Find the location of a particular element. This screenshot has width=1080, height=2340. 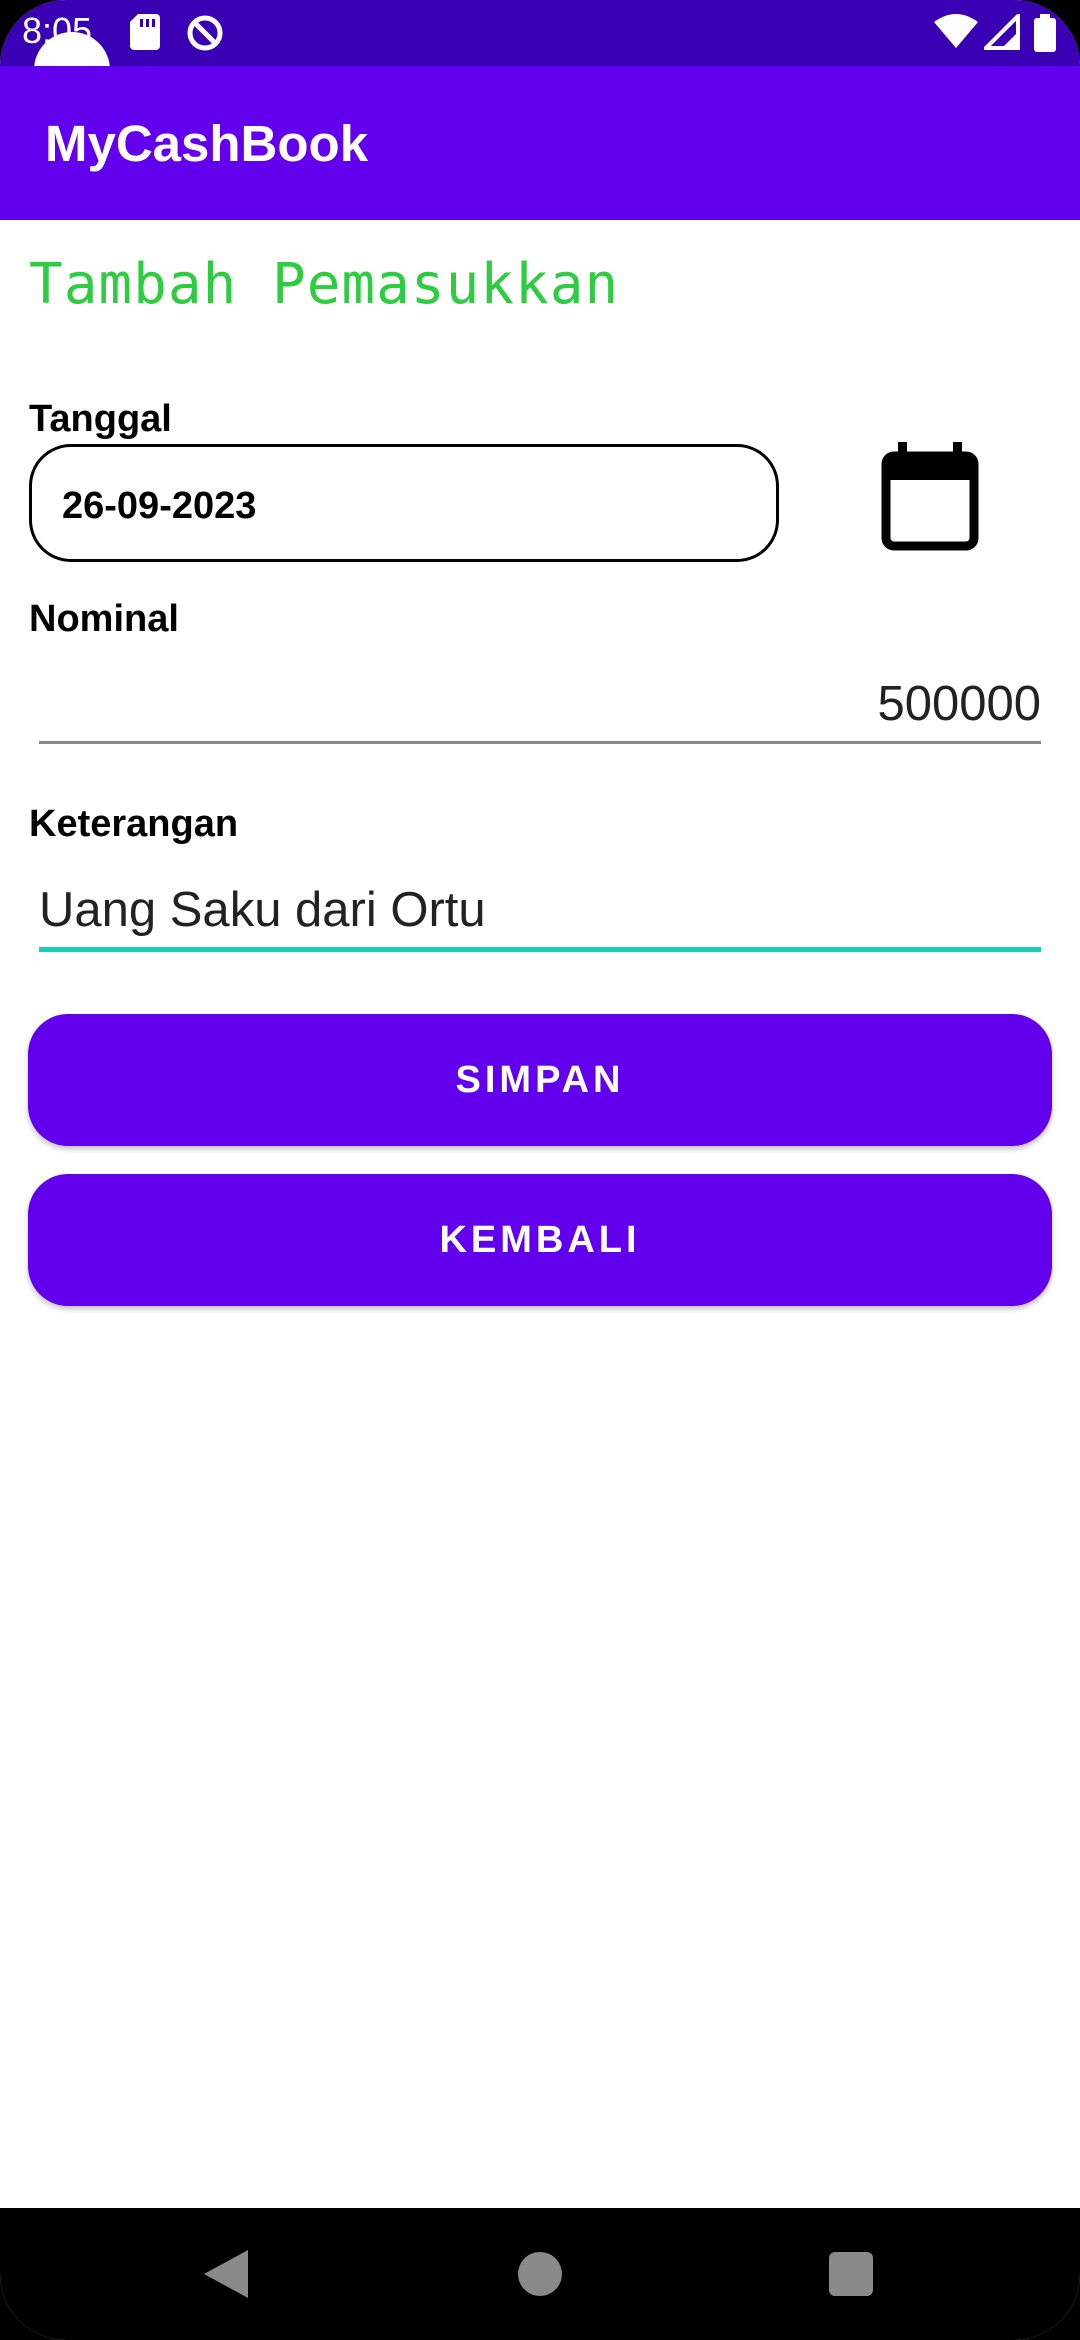

nav-home-icon is located at coordinates (540, 2274).